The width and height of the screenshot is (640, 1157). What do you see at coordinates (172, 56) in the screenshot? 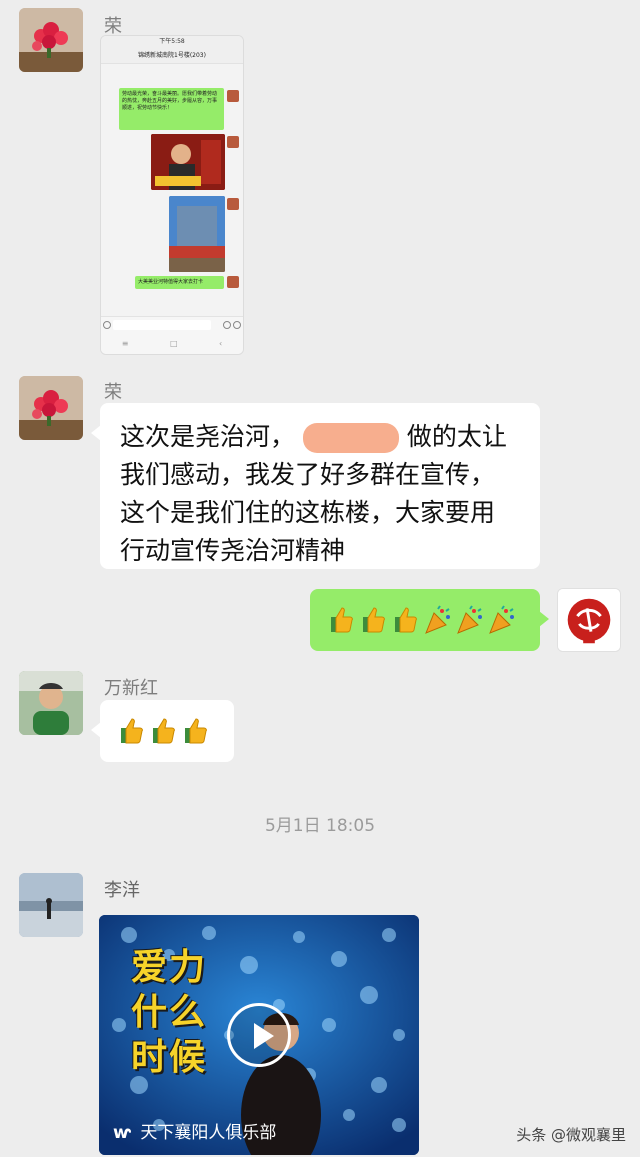
I see `phone-chat-title: 锦绣新城南院1号楼(203)` at bounding box center [172, 56].